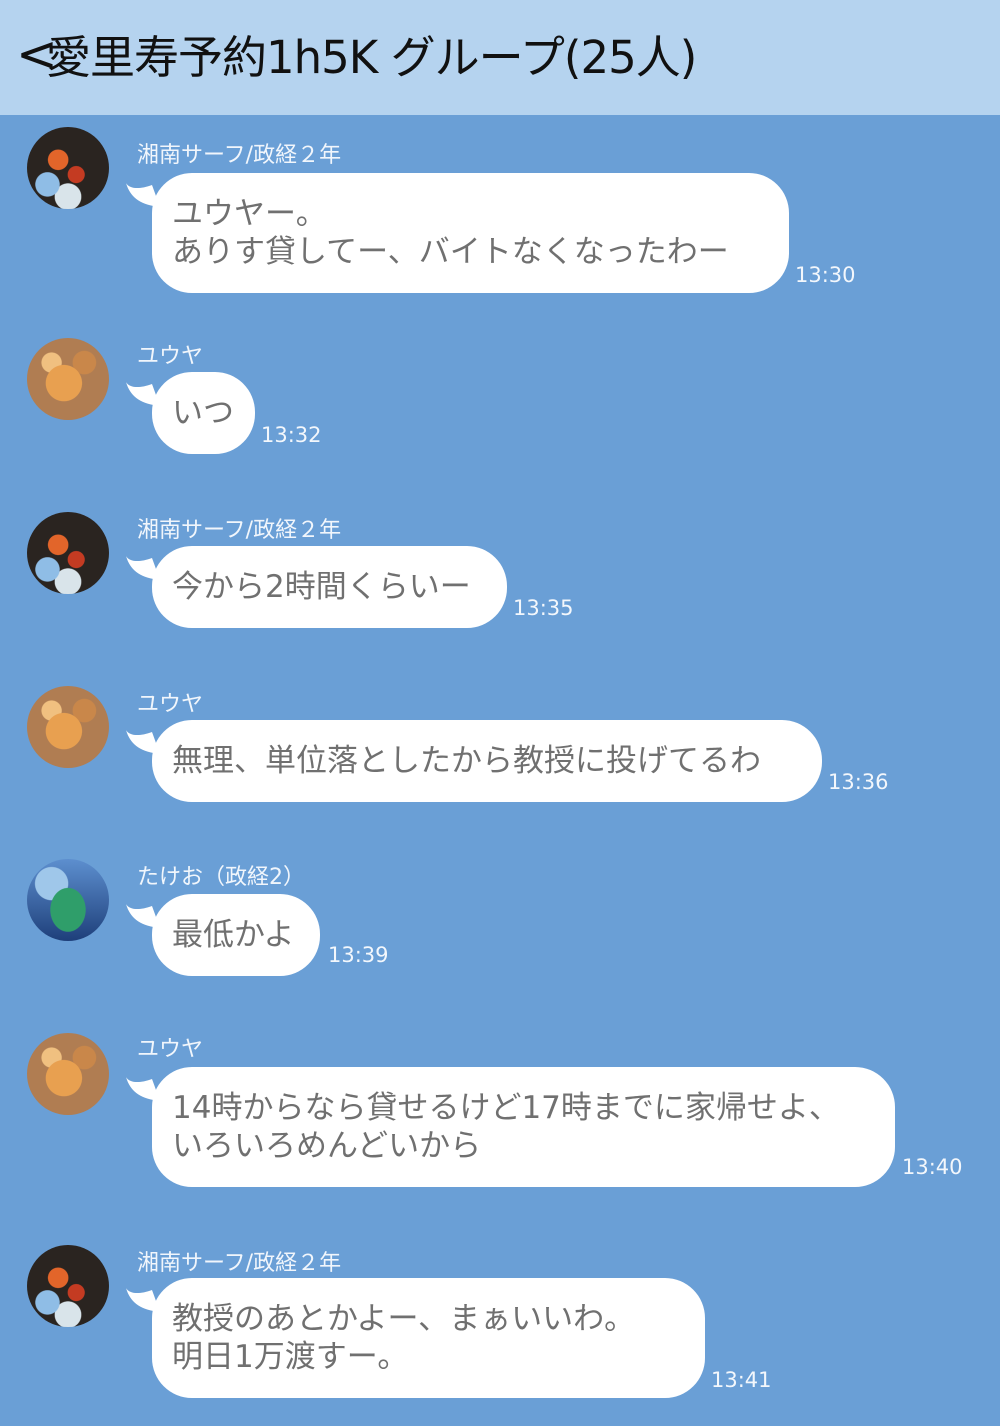 The image size is (1000, 1426). I want to click on message-time: 13:30, so click(825, 275).